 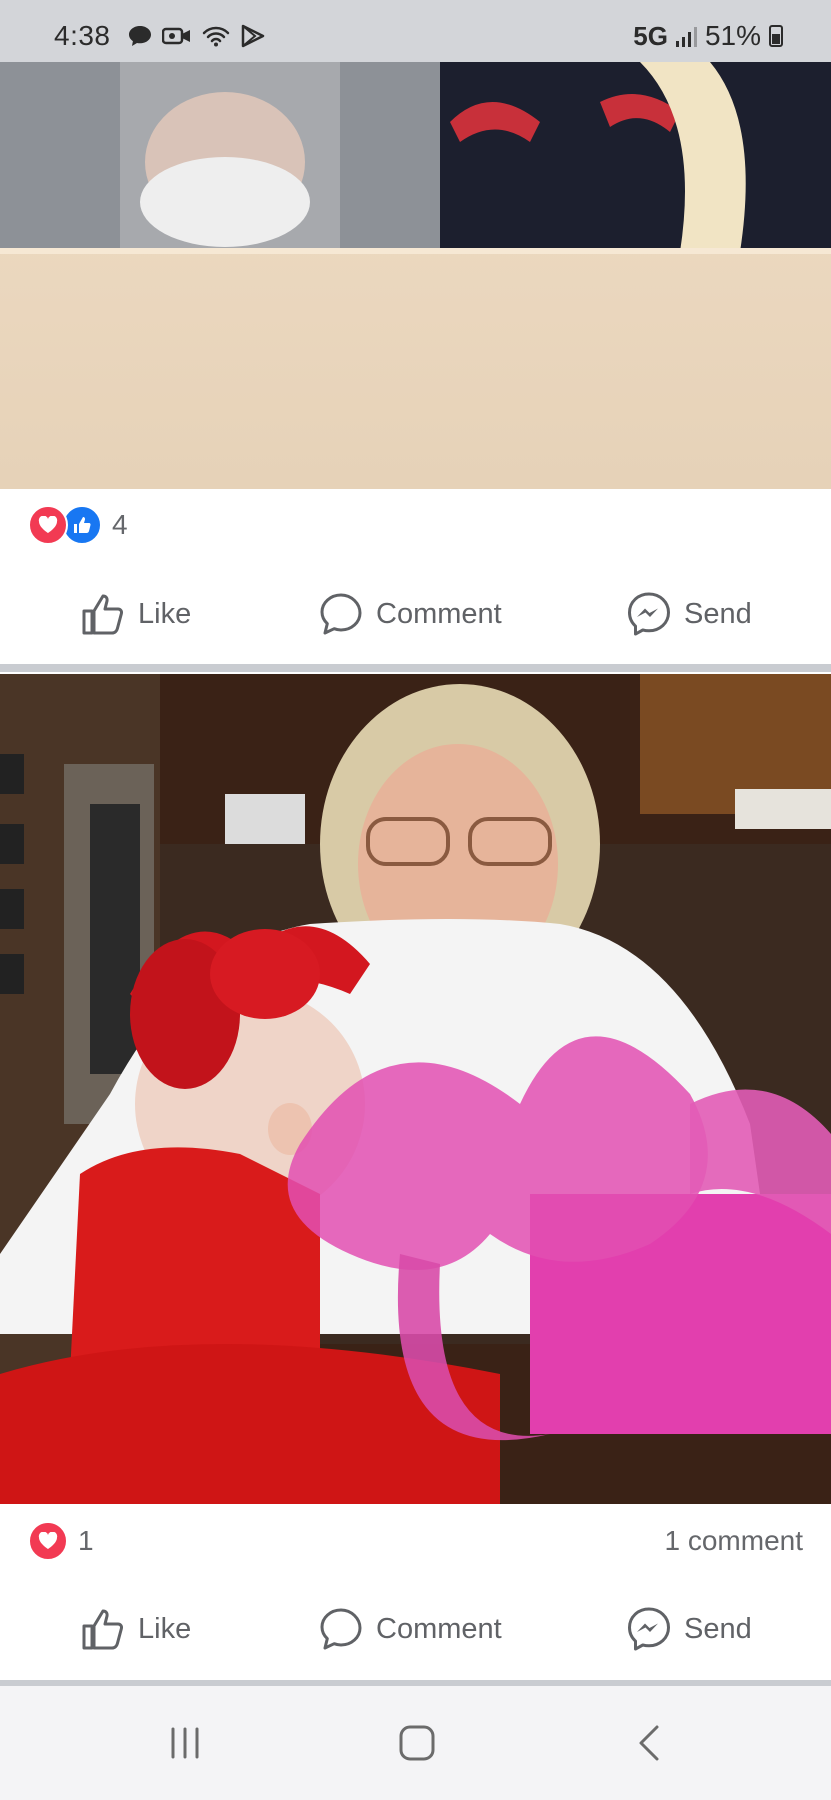 I want to click on back-button, so click(x=651, y=1743).